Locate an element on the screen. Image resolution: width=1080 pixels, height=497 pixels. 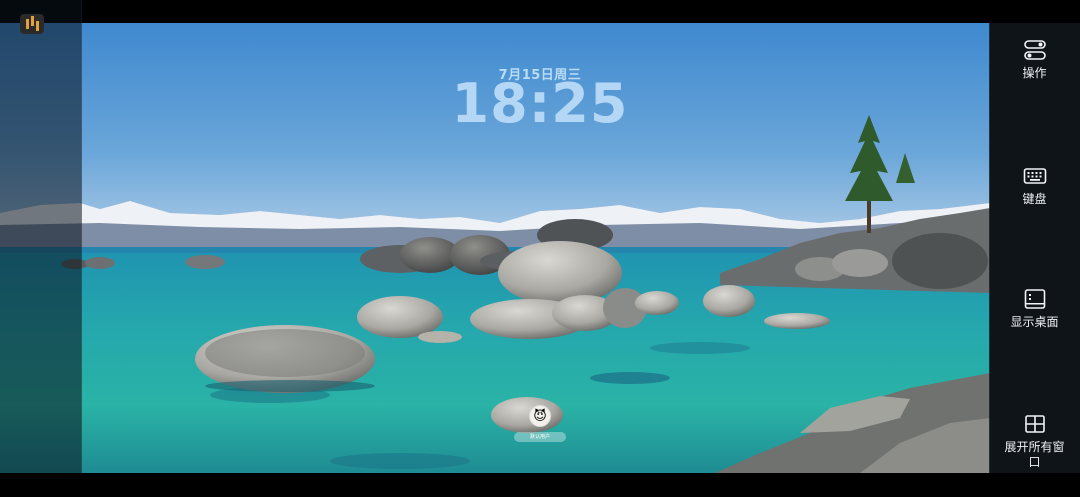
expand-all-windows-label: 展开所有窗口 is located at coordinates (1034, 454).